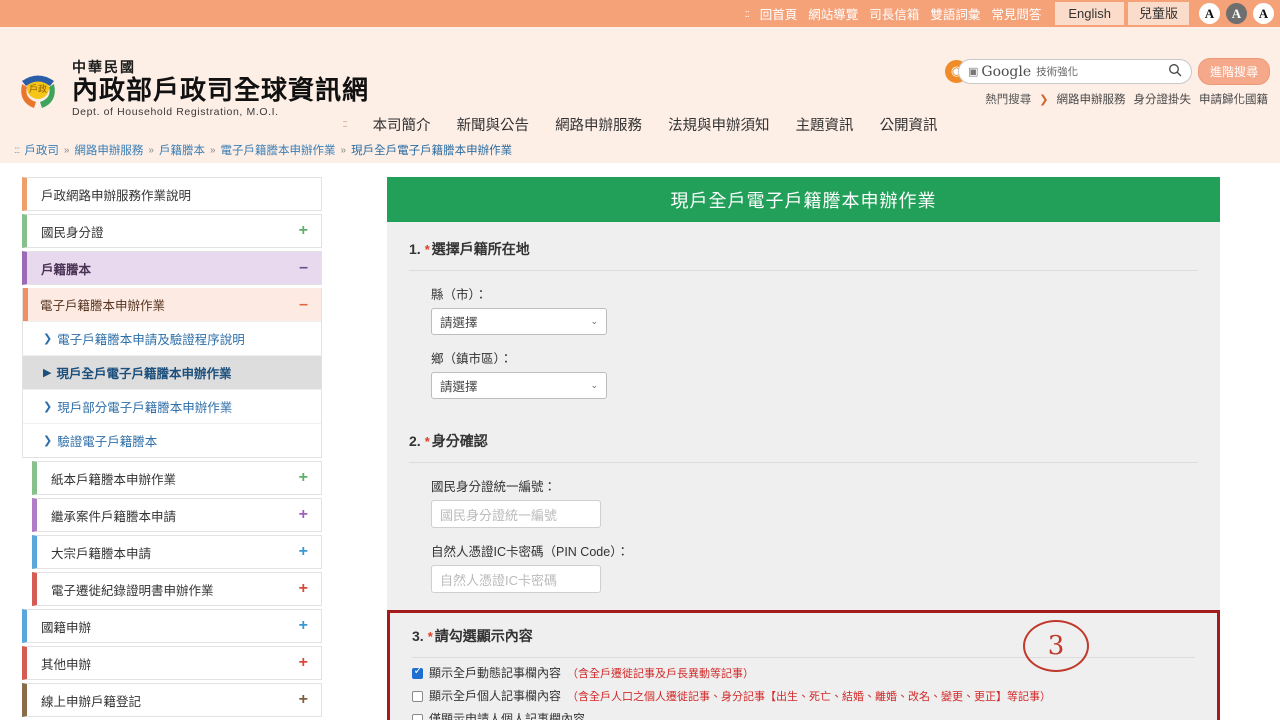 This screenshot has height=720, width=1280. Describe the element at coordinates (175, 112) in the screenshot. I see `logo-subtitle: Dept. of Household Registration, M.O.I.` at that location.